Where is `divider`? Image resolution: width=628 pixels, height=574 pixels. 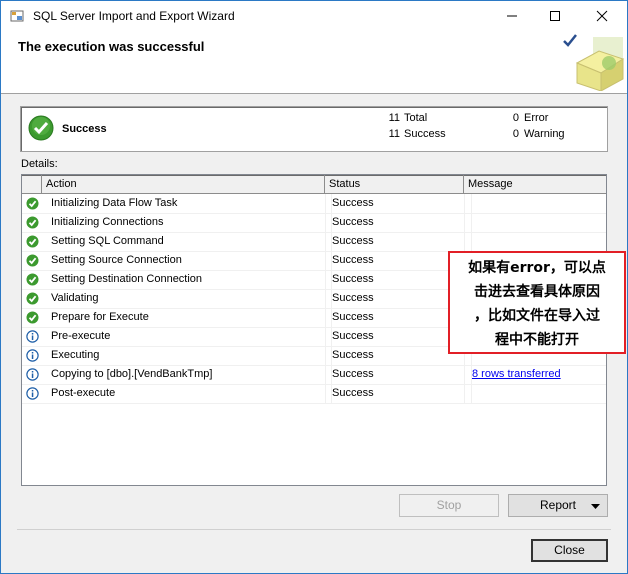
divider is located at coordinates (314, 529).